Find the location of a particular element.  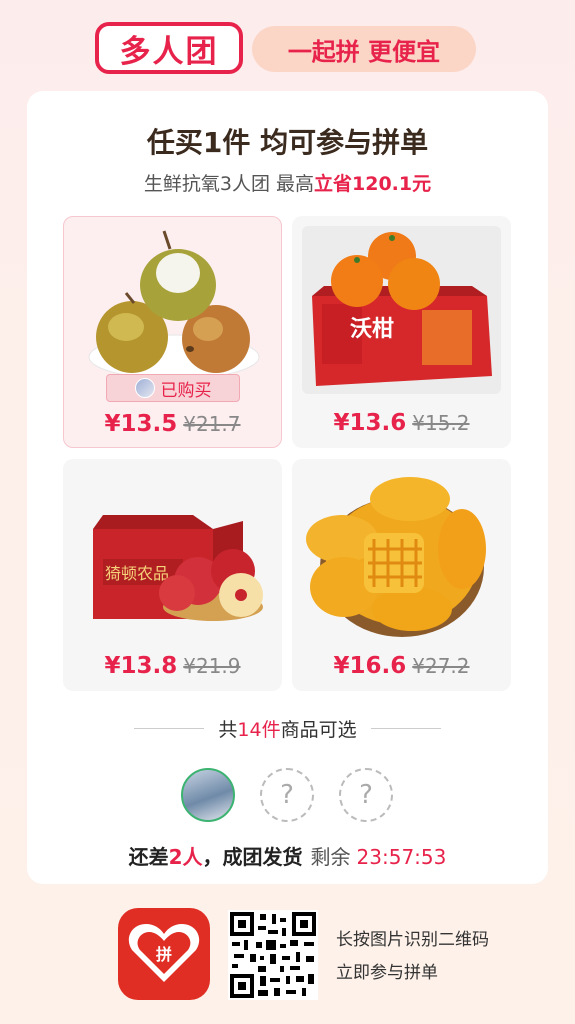

logo-text: 拼 is located at coordinates (164, 954).